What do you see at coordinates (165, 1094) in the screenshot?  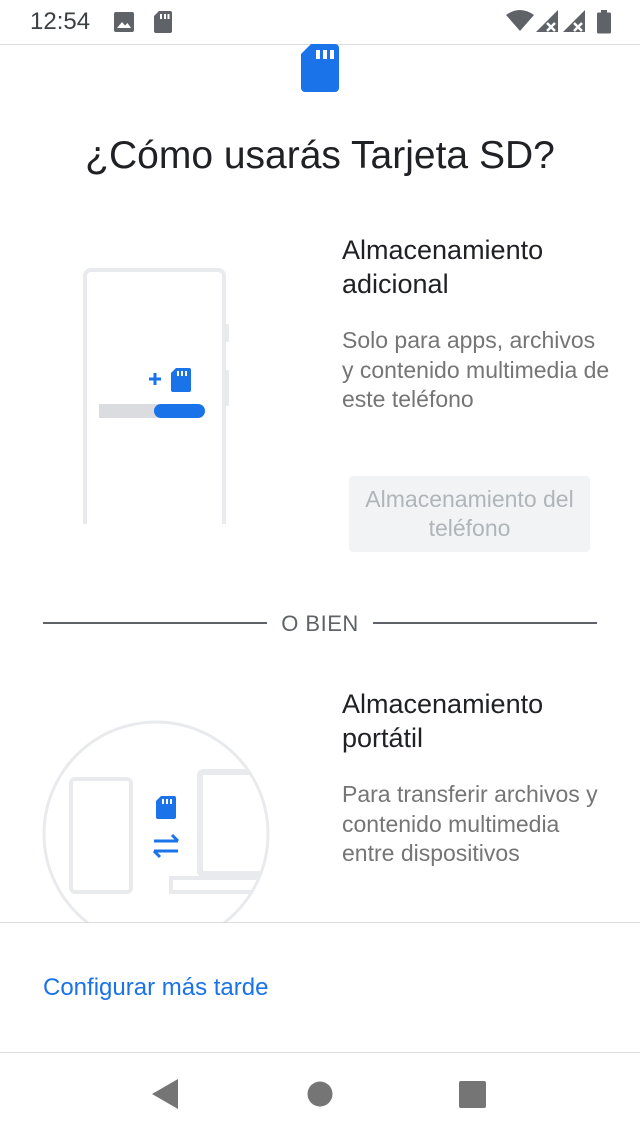 I see `back-icon` at bounding box center [165, 1094].